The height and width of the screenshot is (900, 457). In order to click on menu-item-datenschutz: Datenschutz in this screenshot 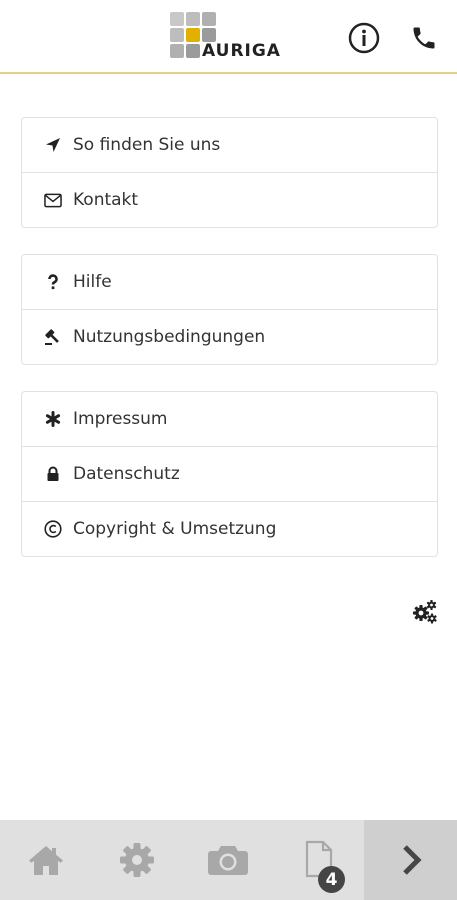, I will do `click(229, 474)`.